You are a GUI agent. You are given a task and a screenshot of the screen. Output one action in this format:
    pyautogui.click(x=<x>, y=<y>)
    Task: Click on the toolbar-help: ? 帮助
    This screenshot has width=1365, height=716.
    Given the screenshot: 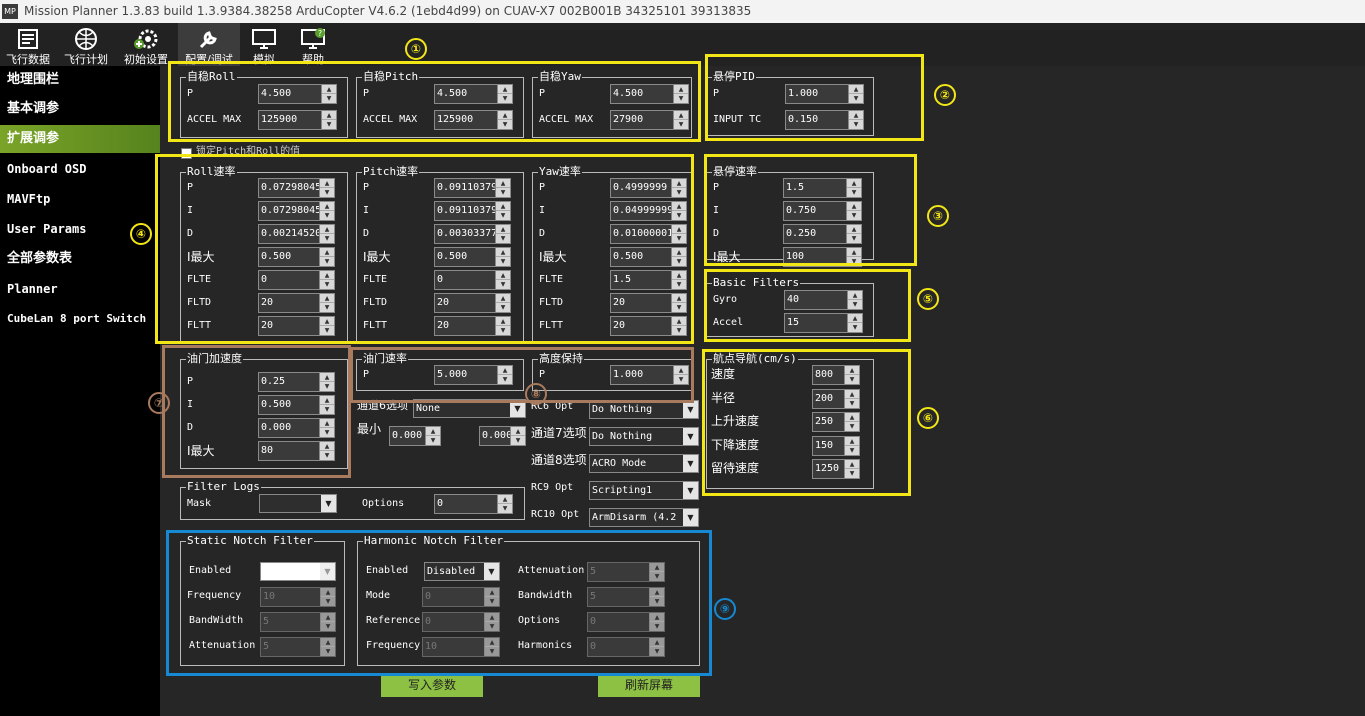 What is the action you would take?
    pyautogui.click(x=313, y=44)
    